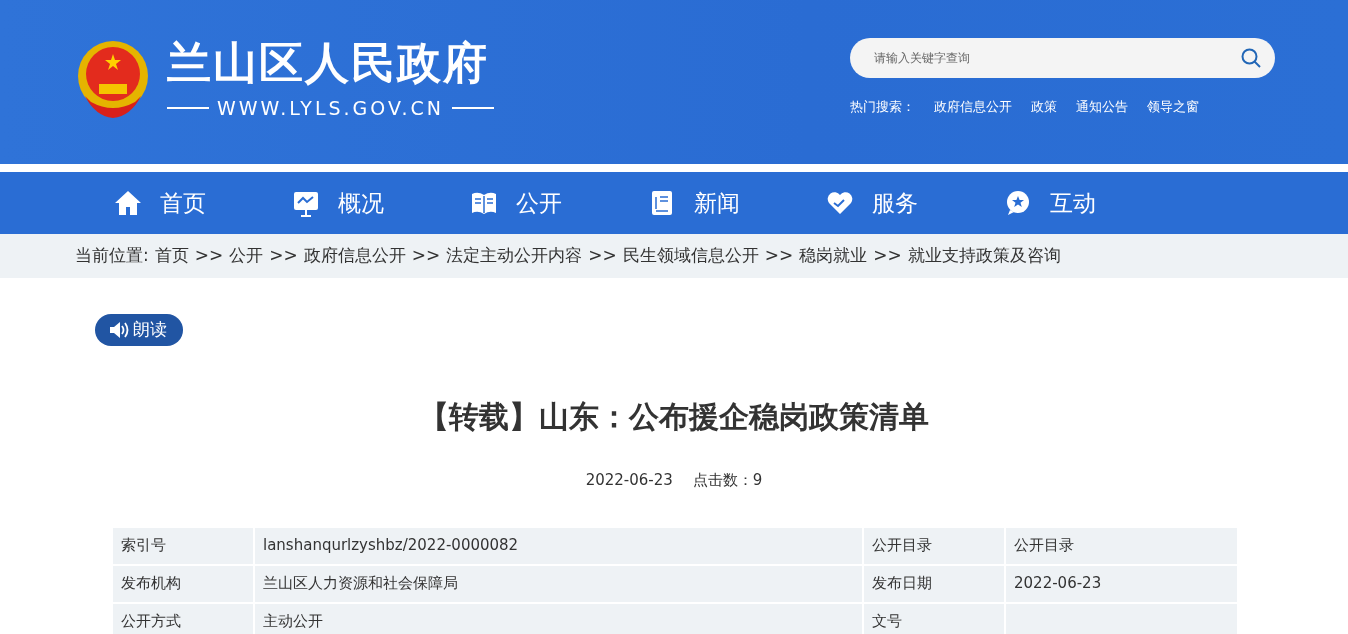  Describe the element at coordinates (558, 583) in the screenshot. I see `meta-value: 兰山区人力资源和社会保障局` at that location.